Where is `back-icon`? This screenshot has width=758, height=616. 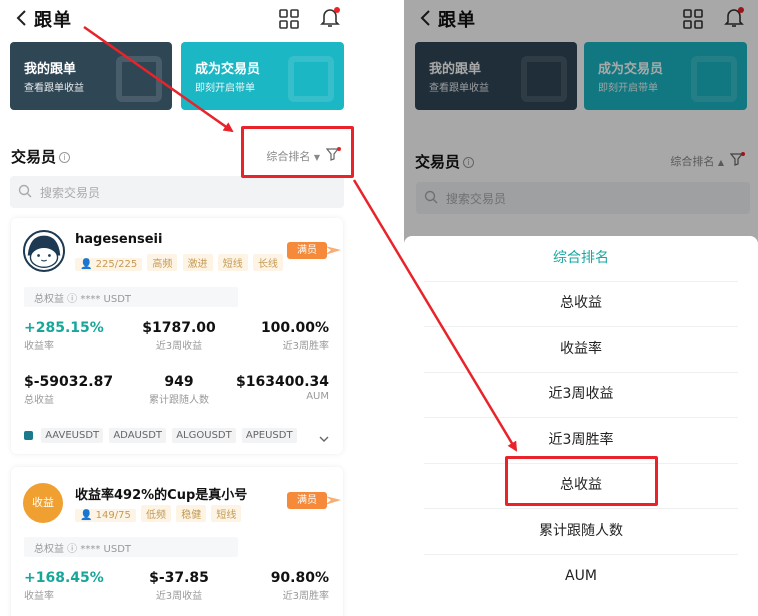 back-icon is located at coordinates (22, 18).